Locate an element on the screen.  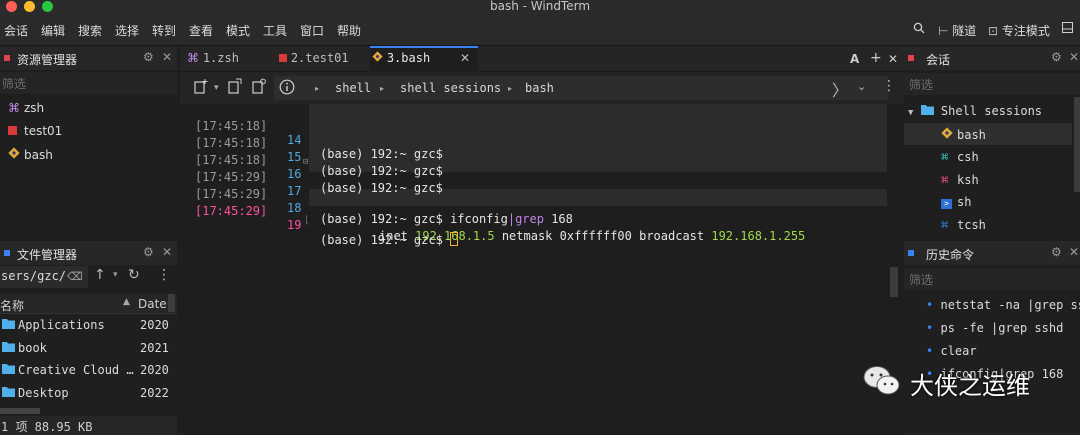
terminal-scrollbar is located at coordinates (894, 282).